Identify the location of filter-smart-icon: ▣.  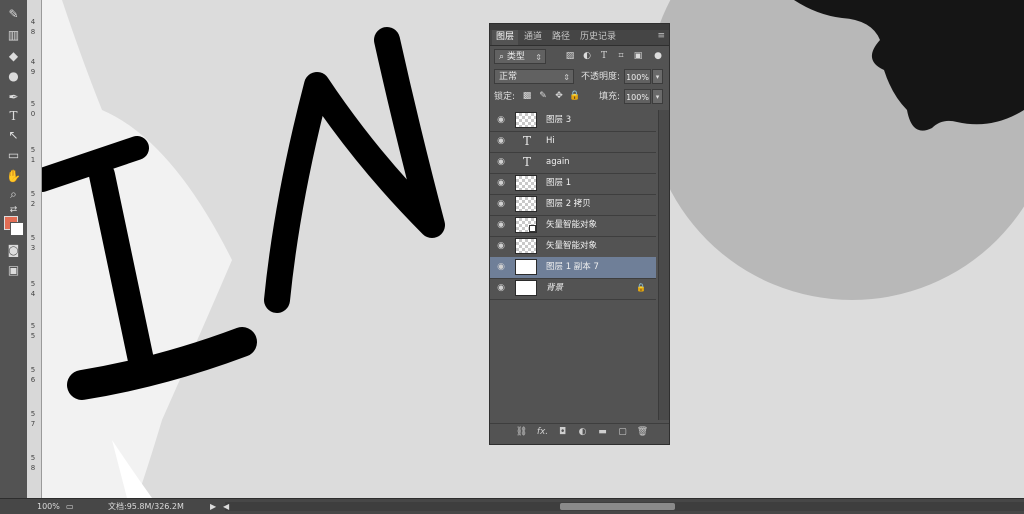
(638, 56).